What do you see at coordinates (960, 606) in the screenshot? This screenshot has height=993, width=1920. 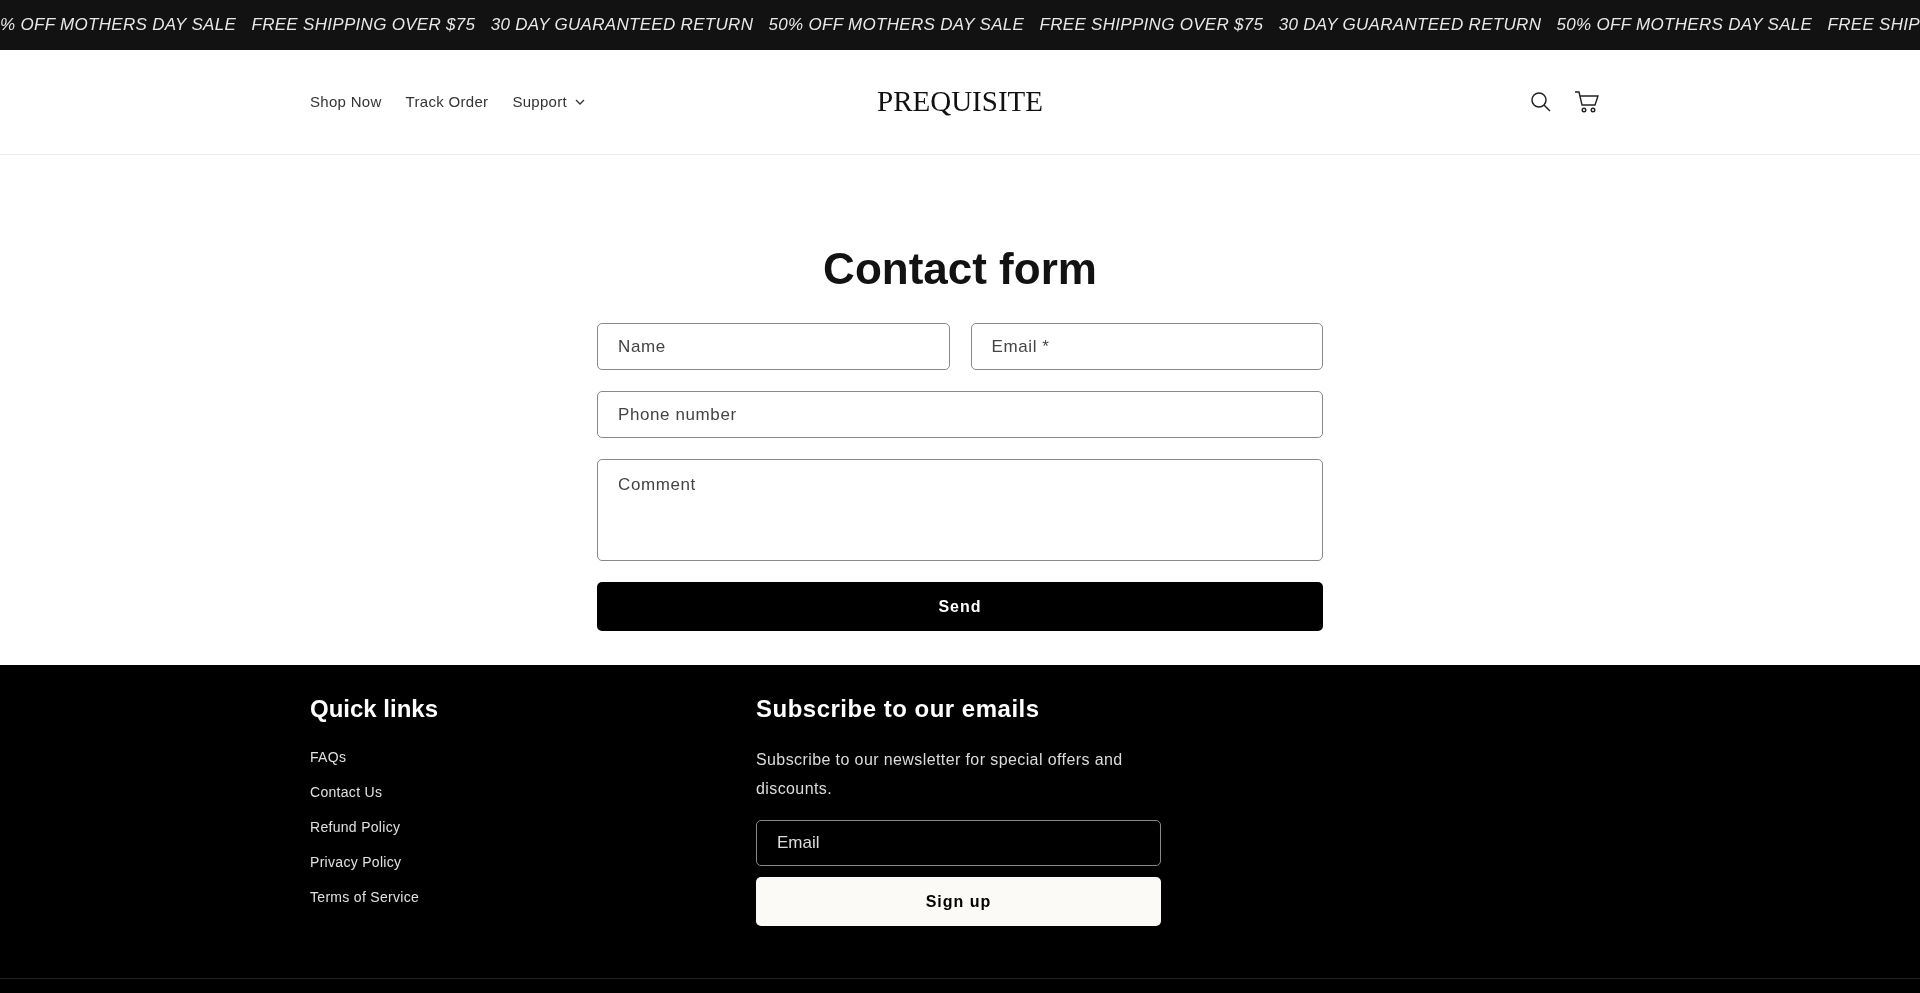 I see `send-button: Send` at bounding box center [960, 606].